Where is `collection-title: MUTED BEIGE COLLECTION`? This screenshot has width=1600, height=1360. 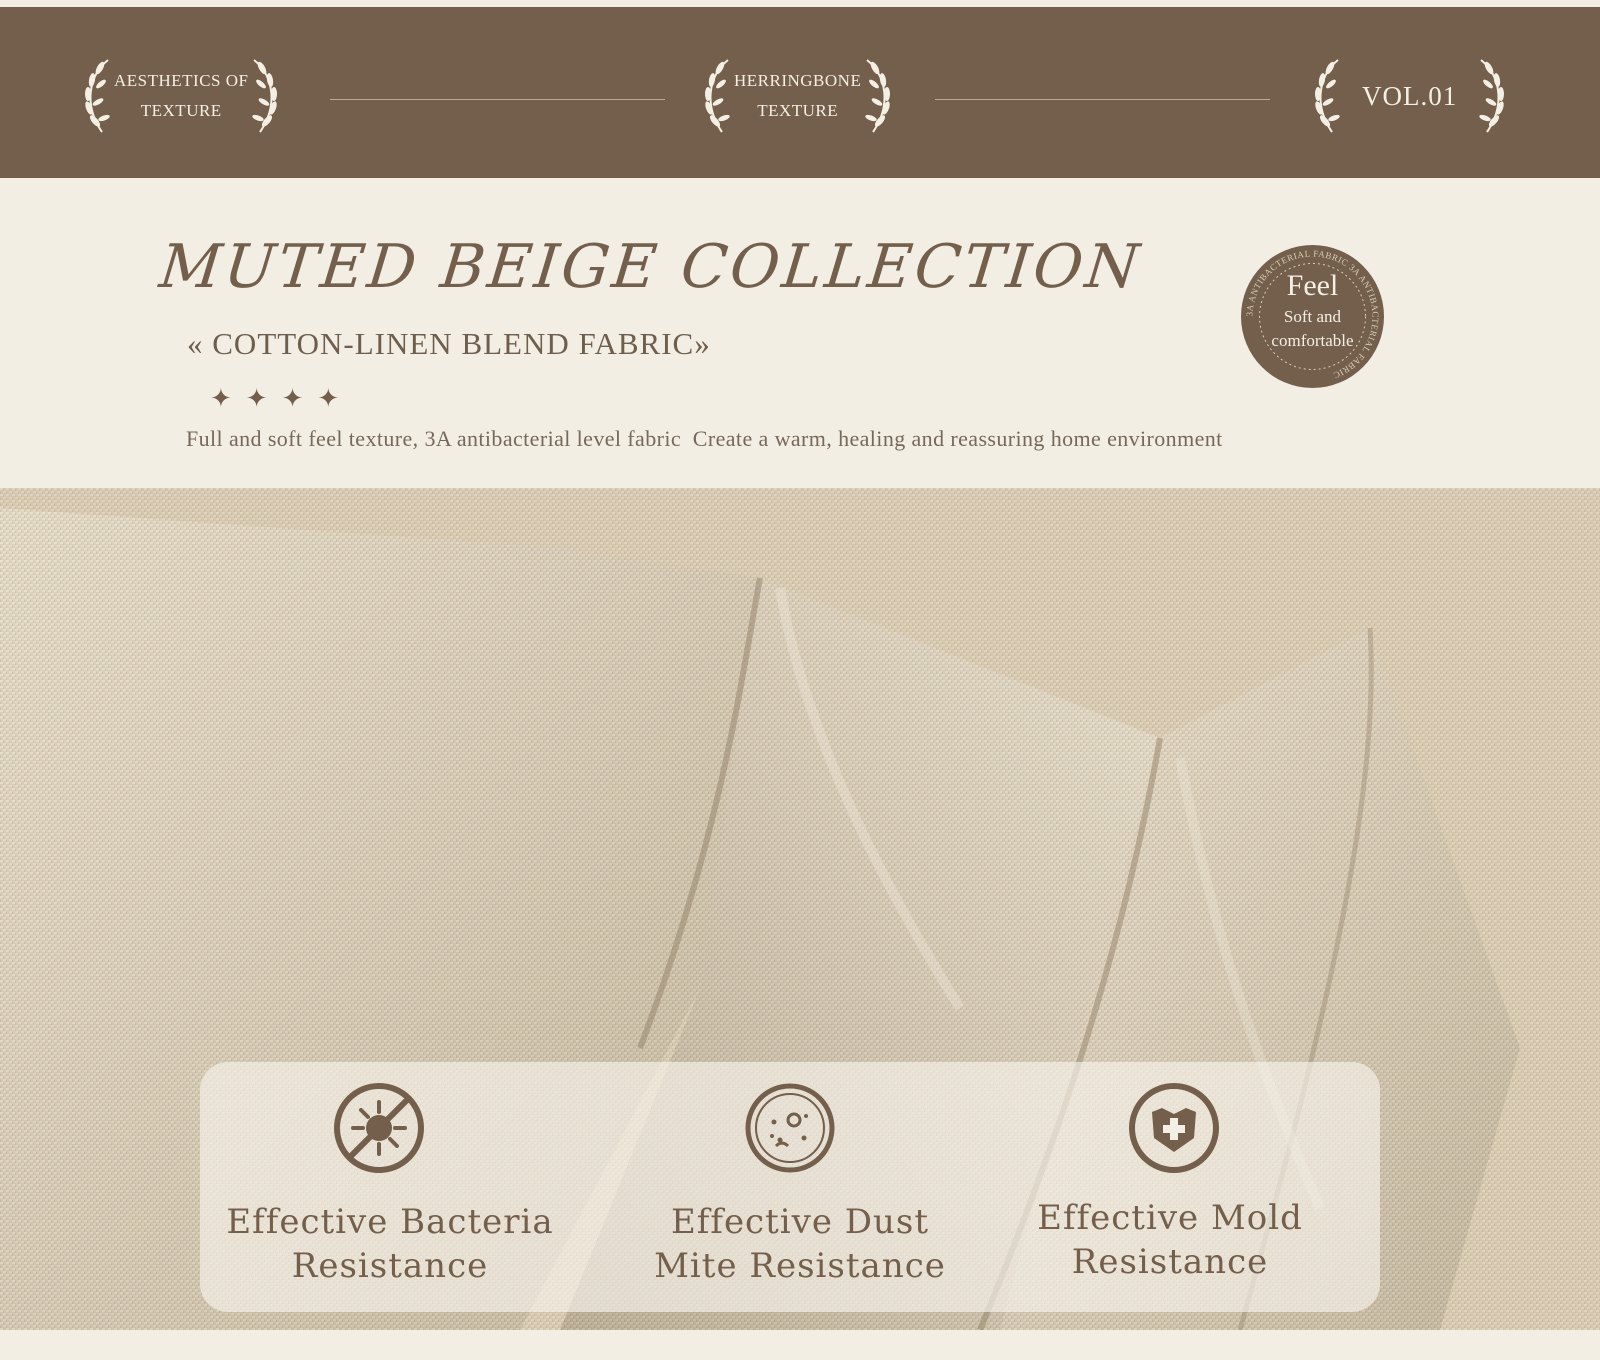 collection-title: MUTED BEIGE COLLECTION is located at coordinates (650, 267).